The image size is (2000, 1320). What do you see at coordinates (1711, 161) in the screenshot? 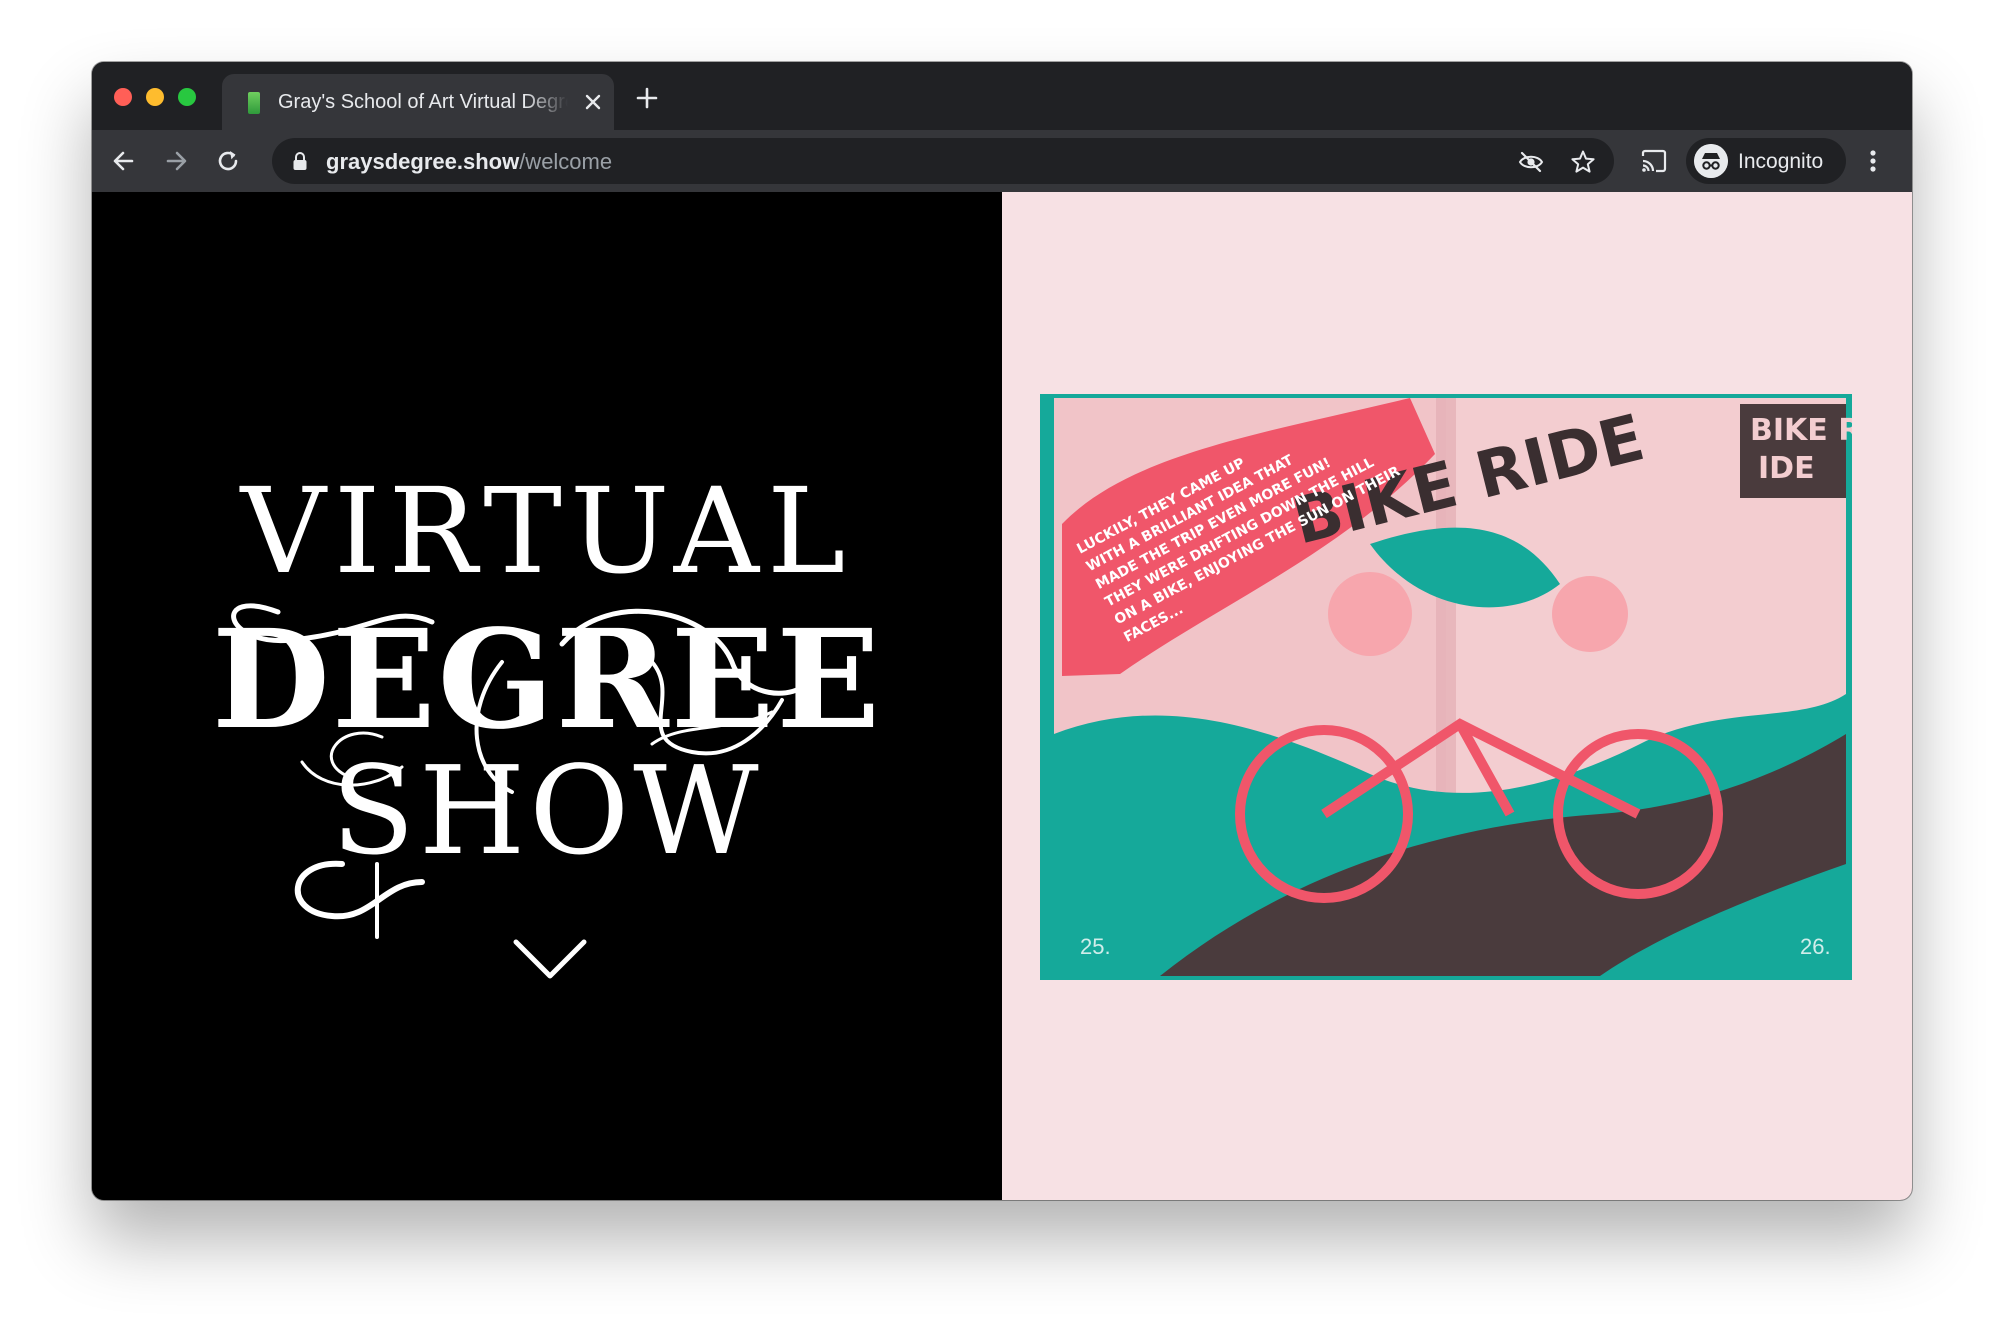
I see `incognito-icon` at bounding box center [1711, 161].